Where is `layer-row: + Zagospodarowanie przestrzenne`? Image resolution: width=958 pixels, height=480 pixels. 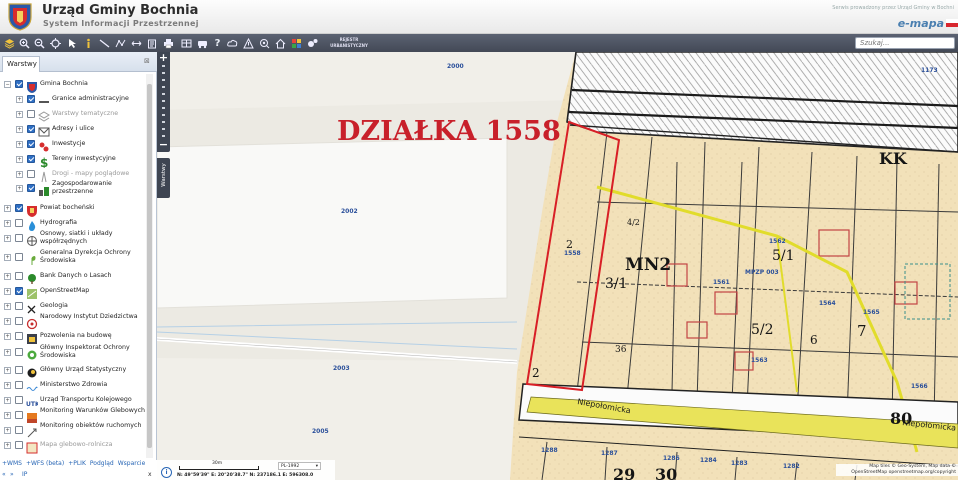 layer-row: + Zagospodarowanie przestrzenne is located at coordinates (73, 188).